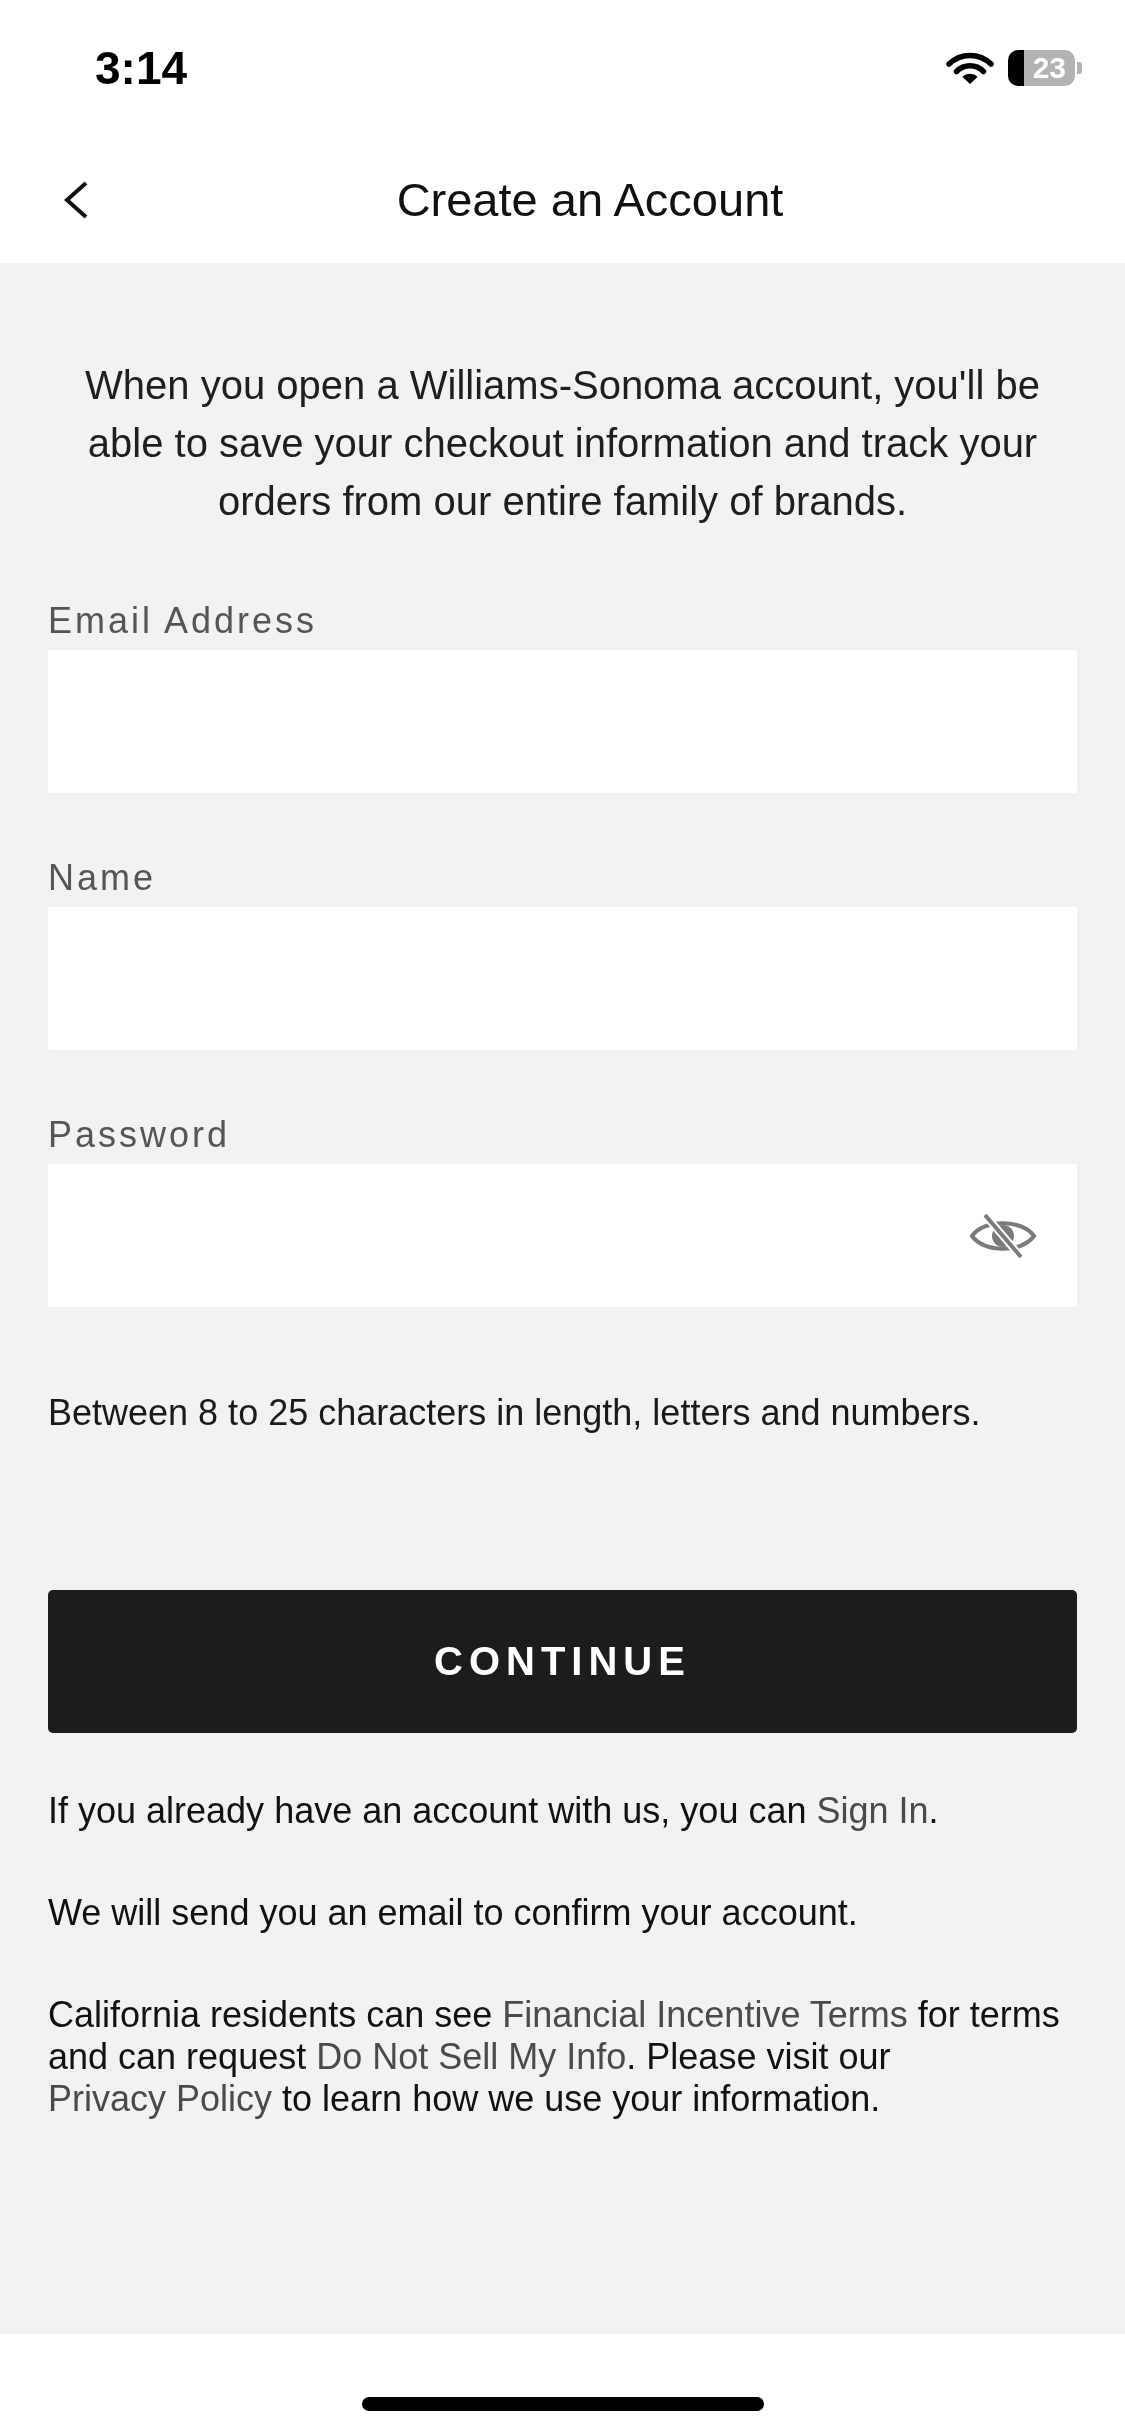 The image size is (1125, 2436). I want to click on wifi-icon, so click(970, 68).